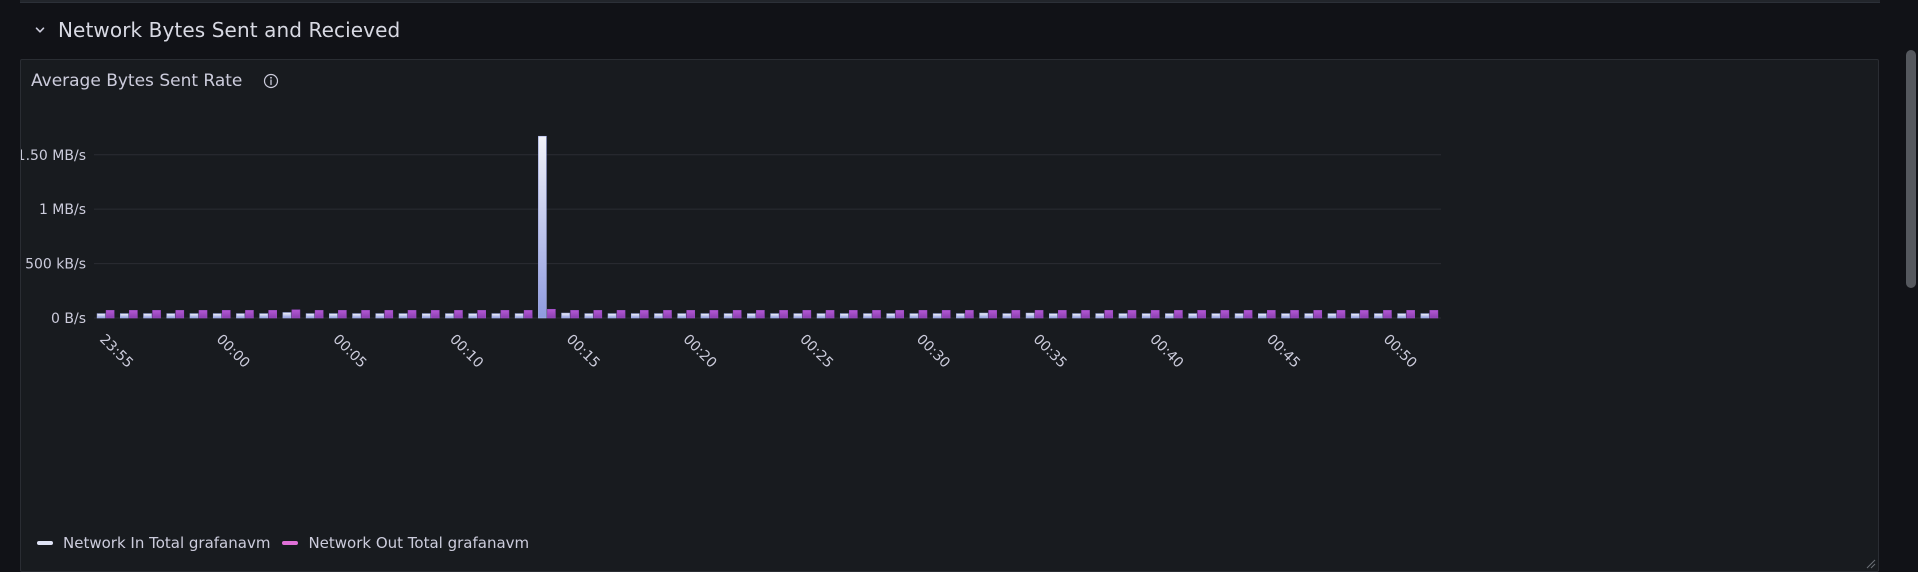 The image size is (1918, 572). What do you see at coordinates (40, 30) in the screenshot?
I see `chevron-down-icon` at bounding box center [40, 30].